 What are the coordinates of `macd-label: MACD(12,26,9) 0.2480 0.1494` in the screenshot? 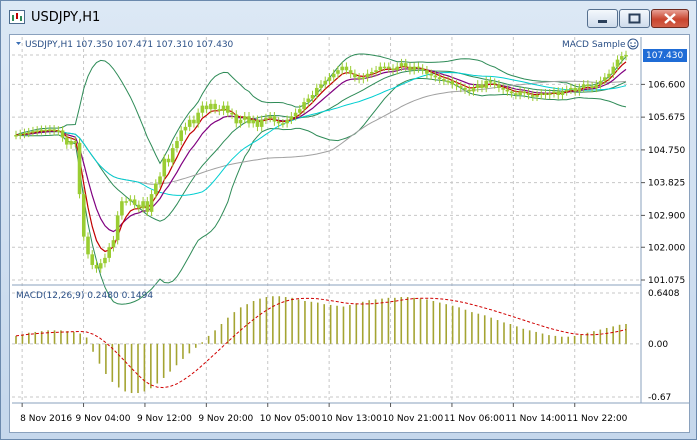 It's located at (84, 296).